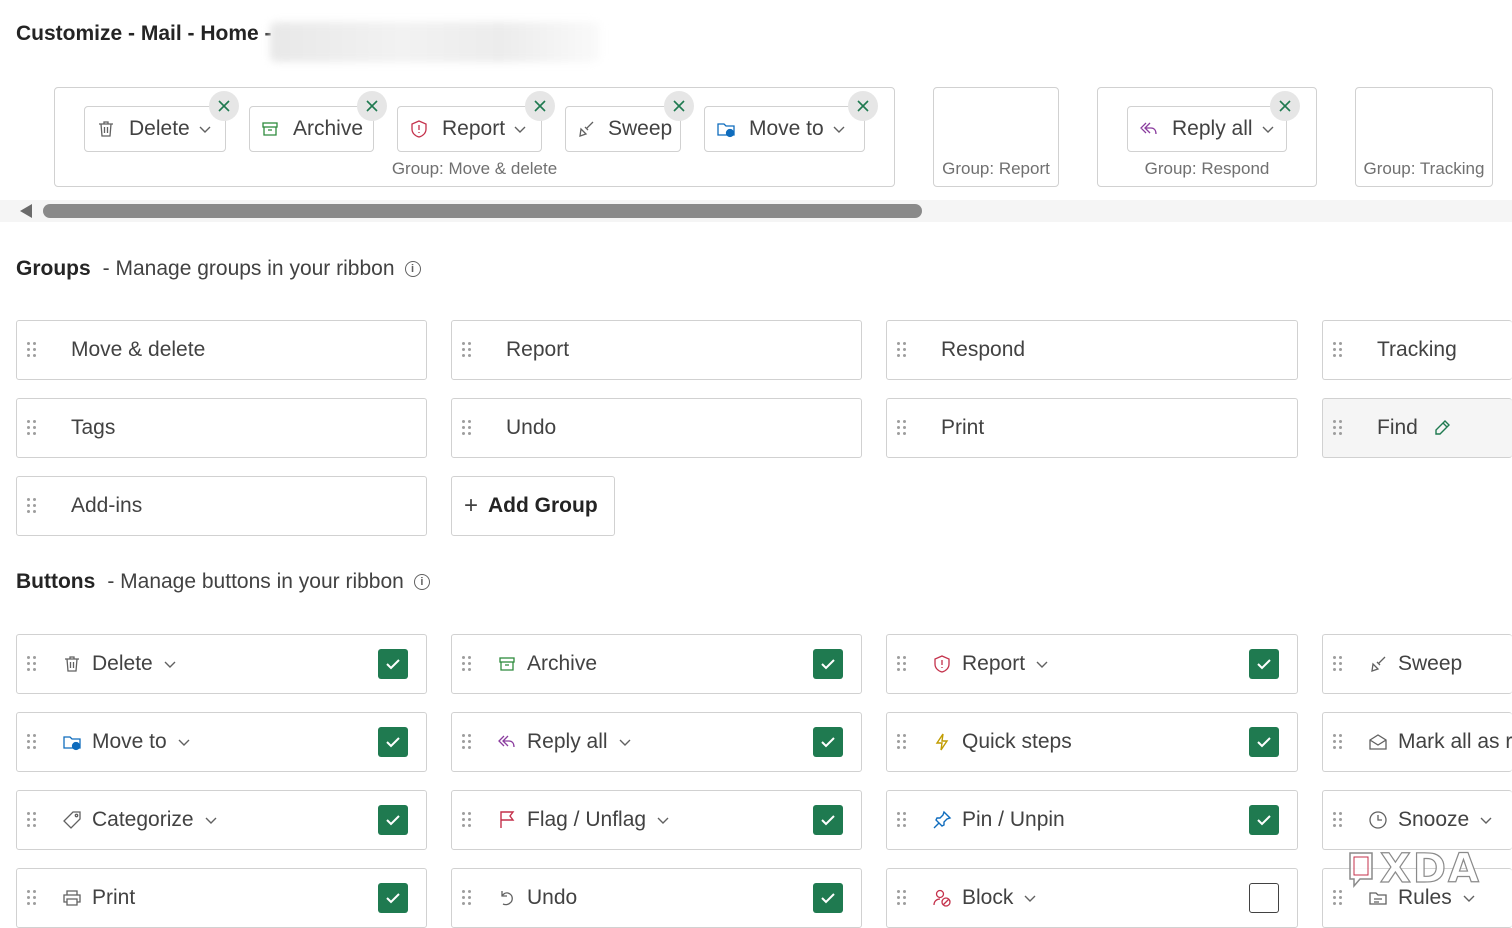 This screenshot has width=1512, height=928. Describe the element at coordinates (942, 664) in the screenshot. I see `shield-icon` at that location.